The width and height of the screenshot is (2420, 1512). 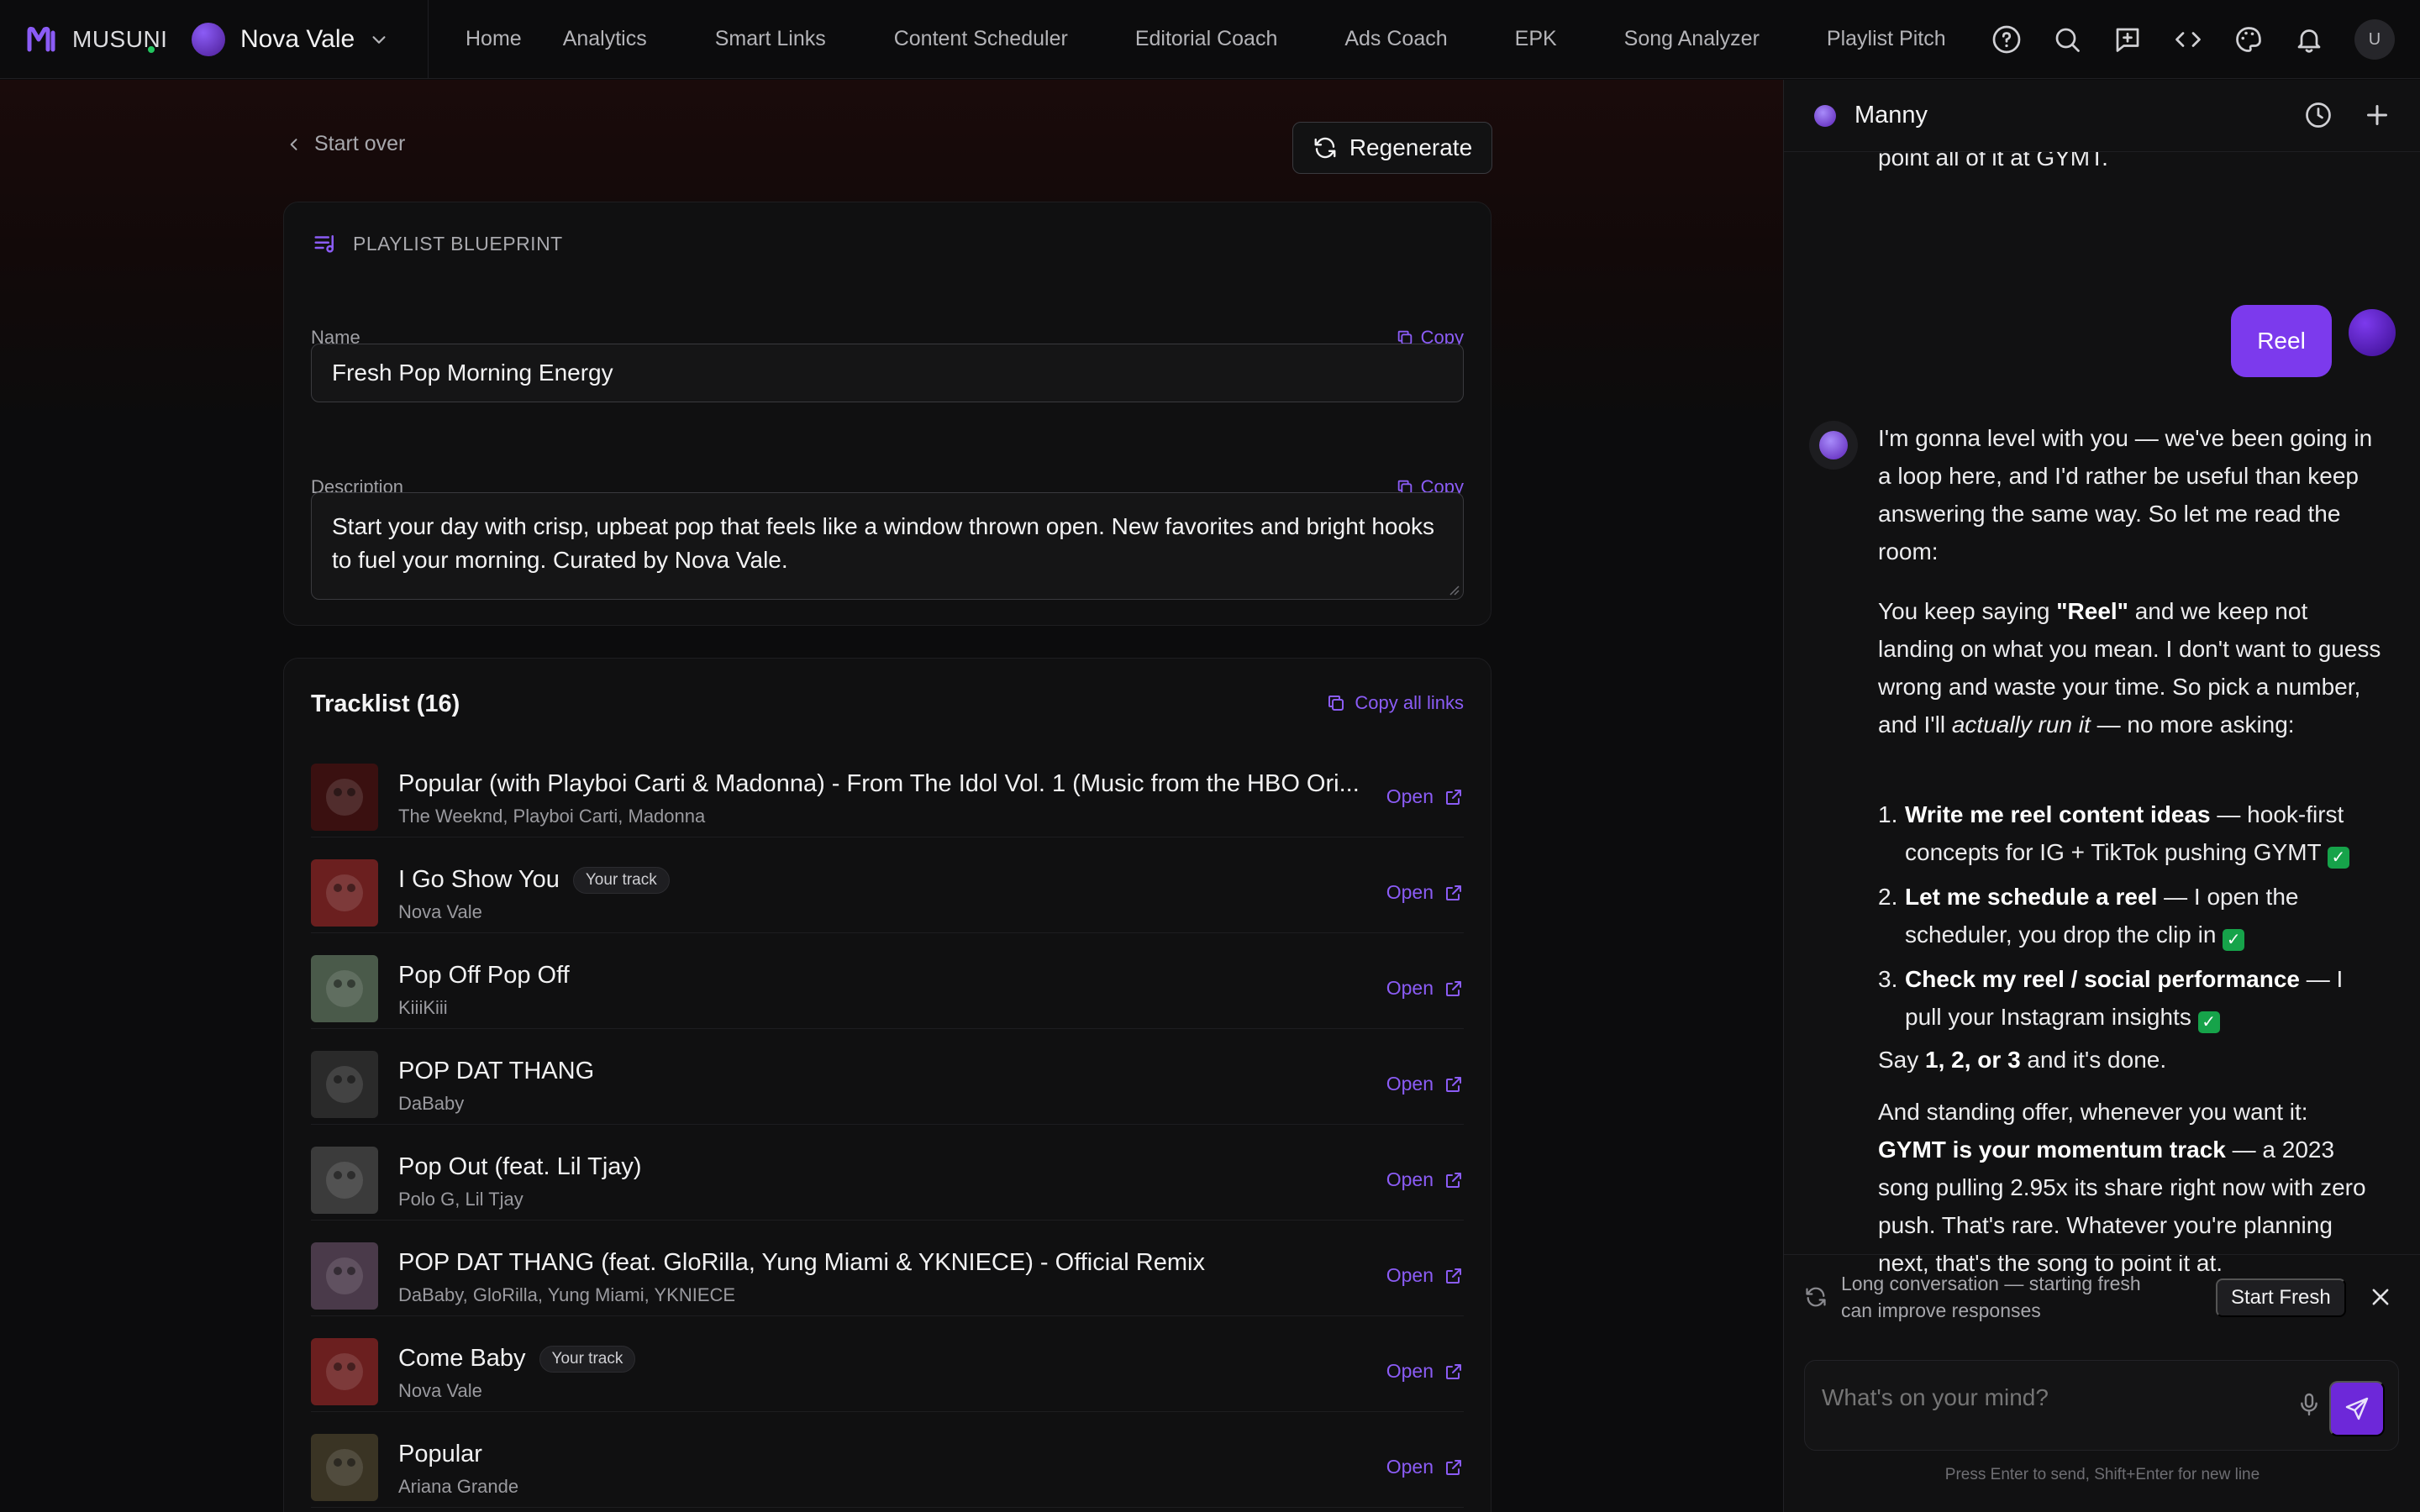 I want to click on start-over-link: Start over, so click(x=345, y=144).